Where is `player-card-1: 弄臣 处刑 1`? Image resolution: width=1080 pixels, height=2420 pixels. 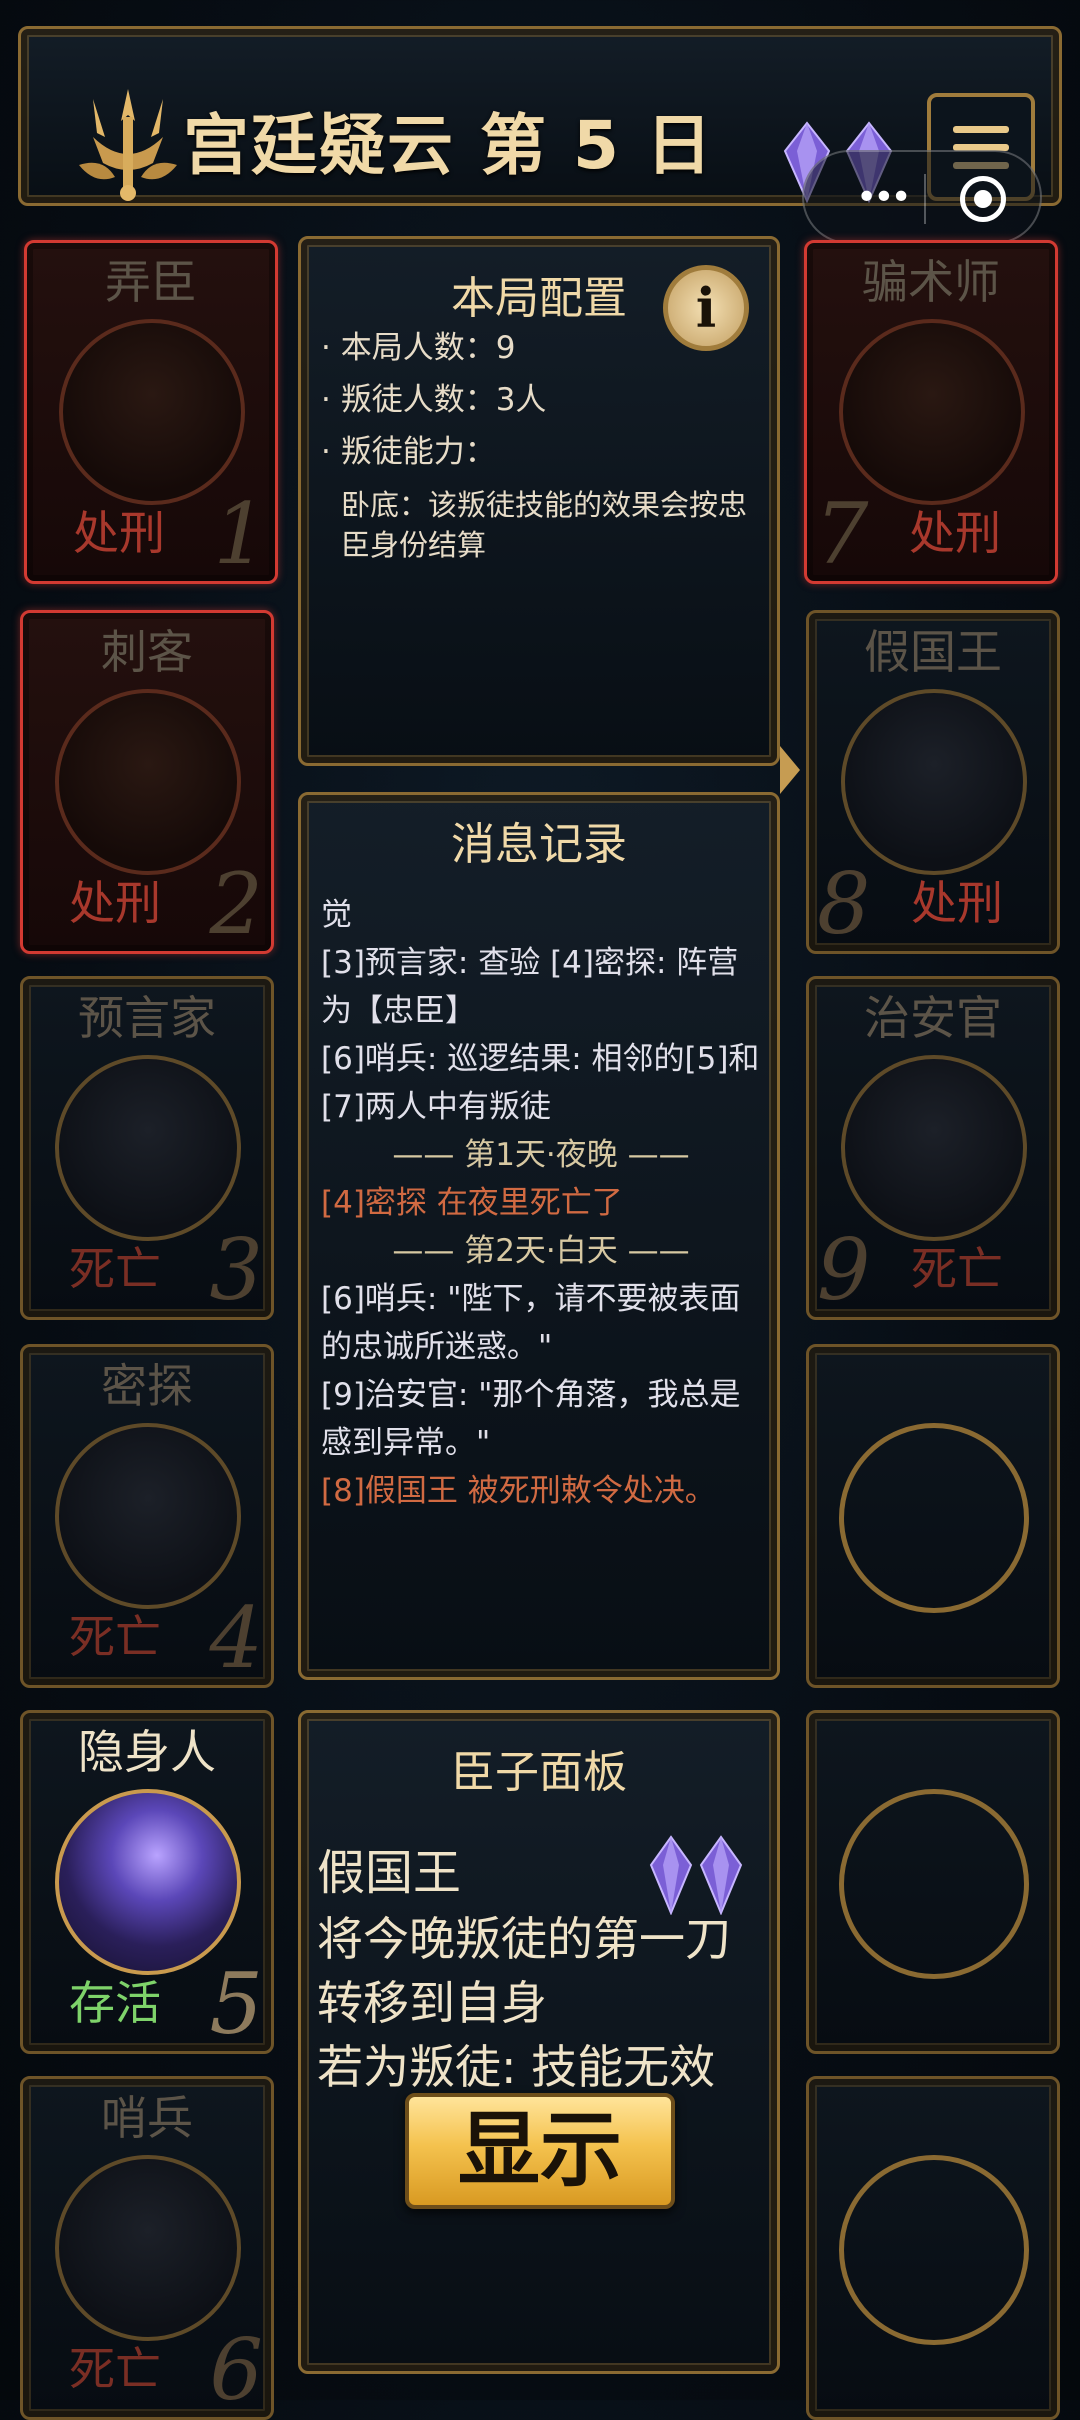
player-card-1: 弄臣 处刑 1 is located at coordinates (151, 412).